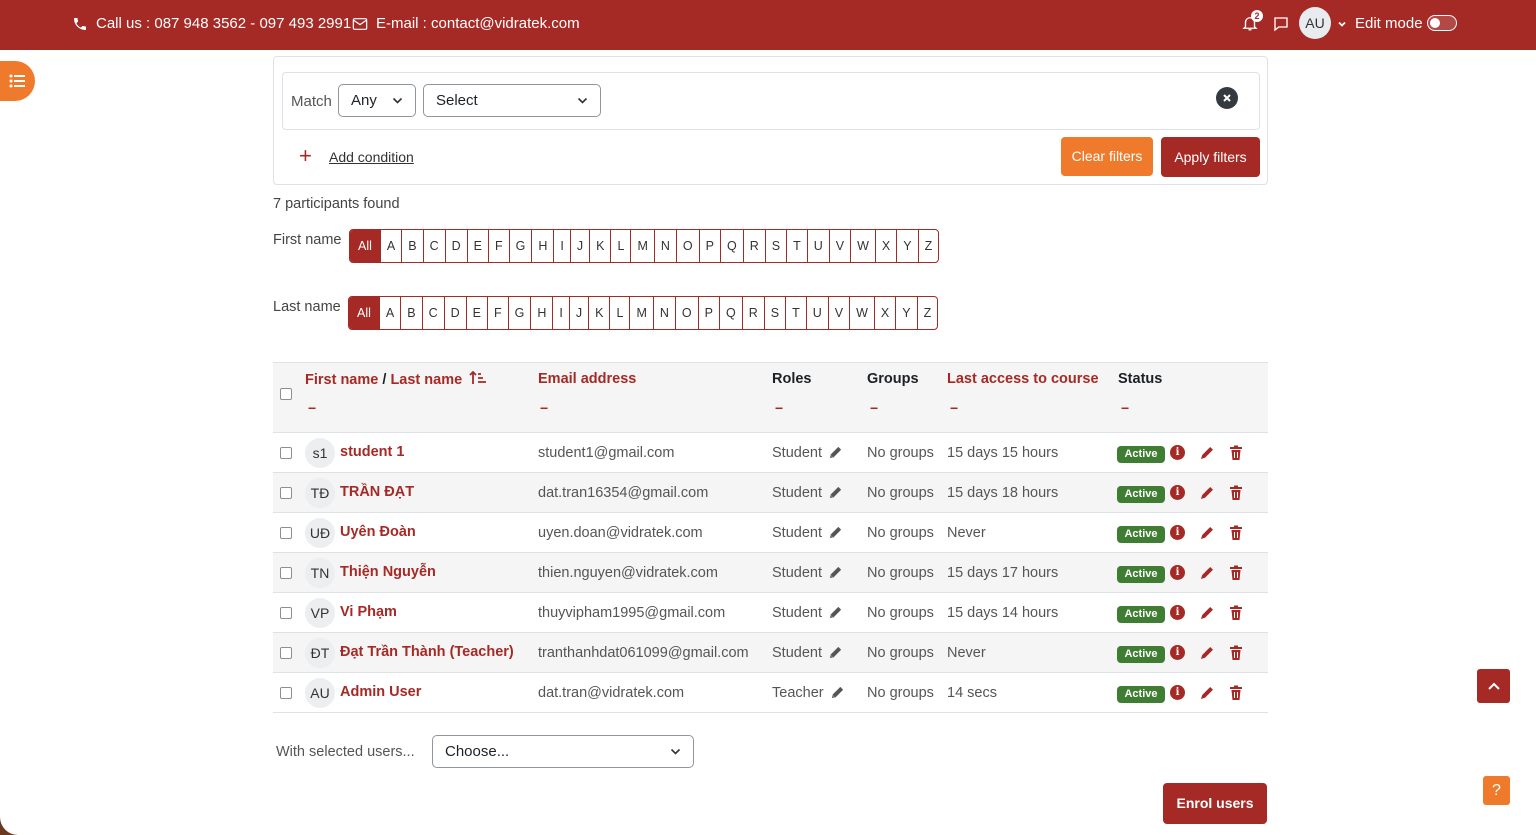 The width and height of the screenshot is (1536, 835). I want to click on first-initial-k: K, so click(599, 246).